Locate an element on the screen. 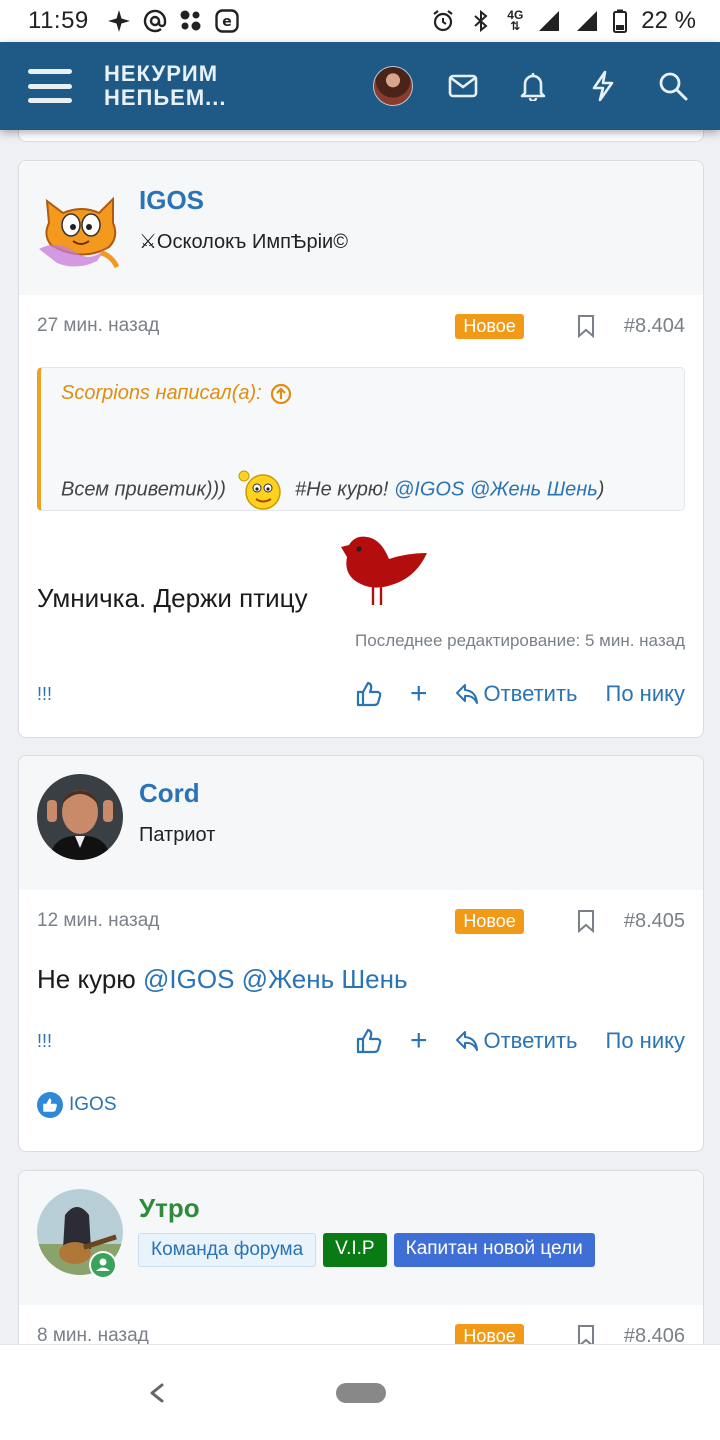 The height and width of the screenshot is (1440, 720). inbox-button is located at coordinates (463, 86).